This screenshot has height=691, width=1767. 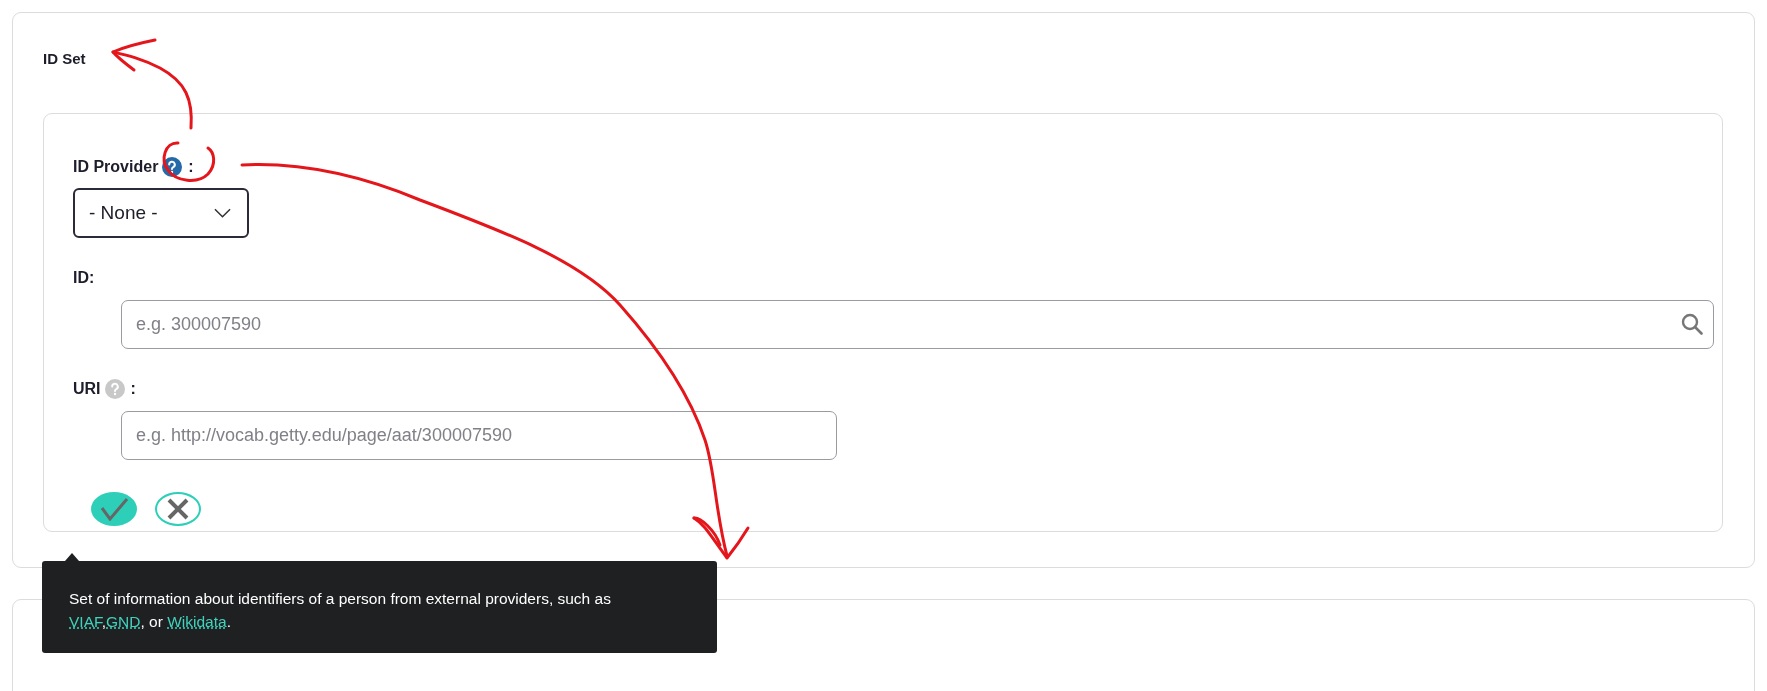 I want to click on section-title: ID Set, so click(x=64, y=59).